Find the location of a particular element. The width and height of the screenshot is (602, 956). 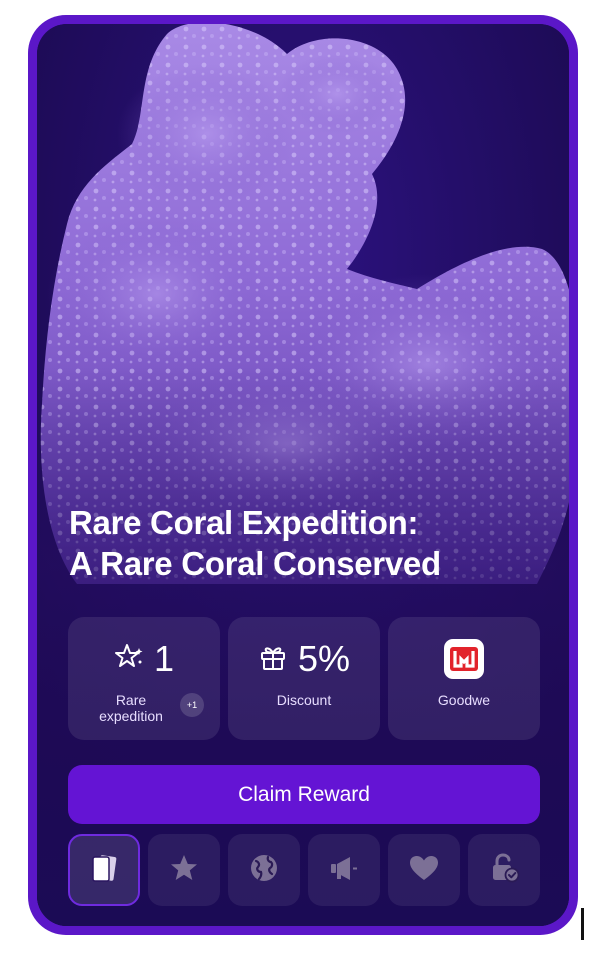

stat-brand-label: Goodwe is located at coordinates (464, 700).